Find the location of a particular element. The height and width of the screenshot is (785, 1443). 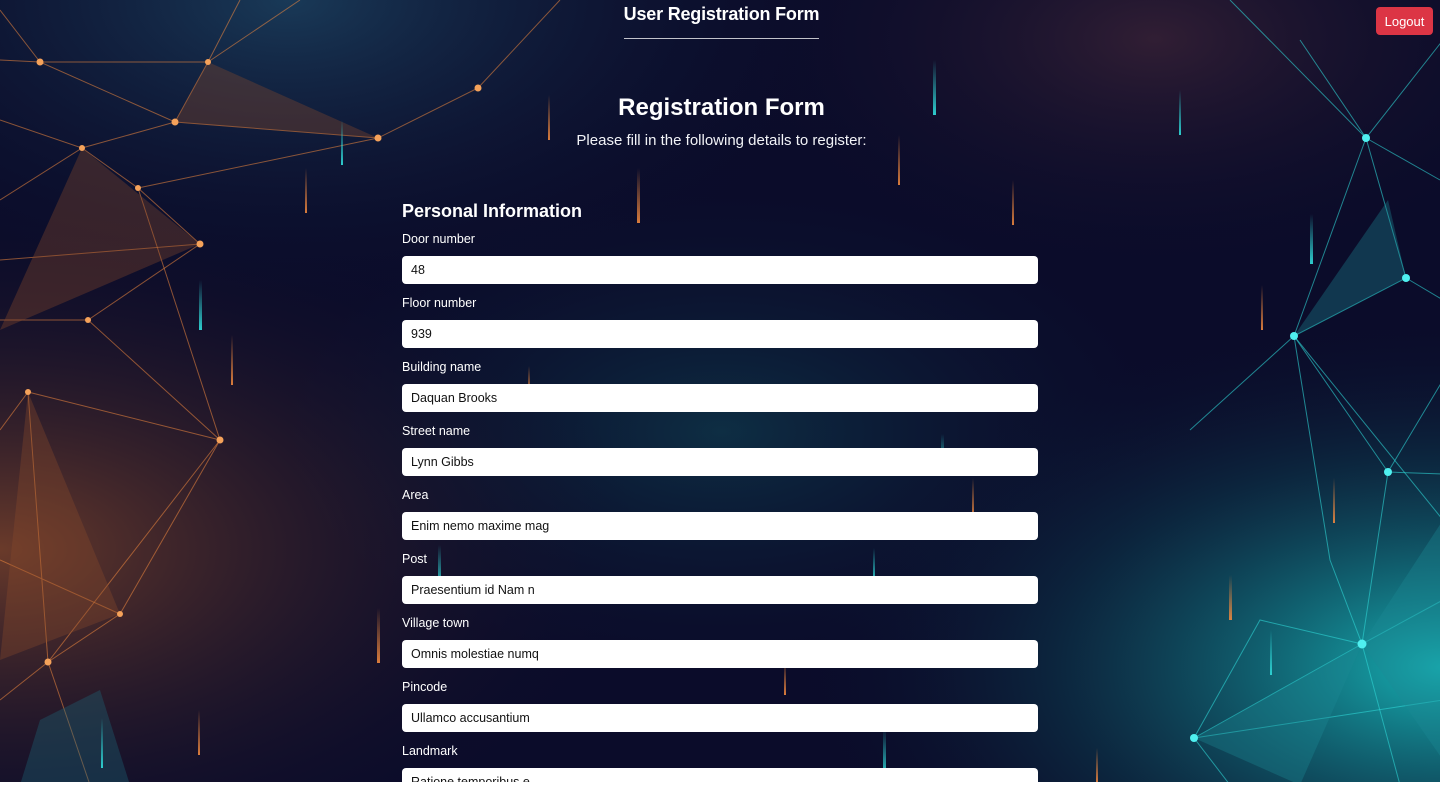

building-name-label: Building name is located at coordinates (442, 367).